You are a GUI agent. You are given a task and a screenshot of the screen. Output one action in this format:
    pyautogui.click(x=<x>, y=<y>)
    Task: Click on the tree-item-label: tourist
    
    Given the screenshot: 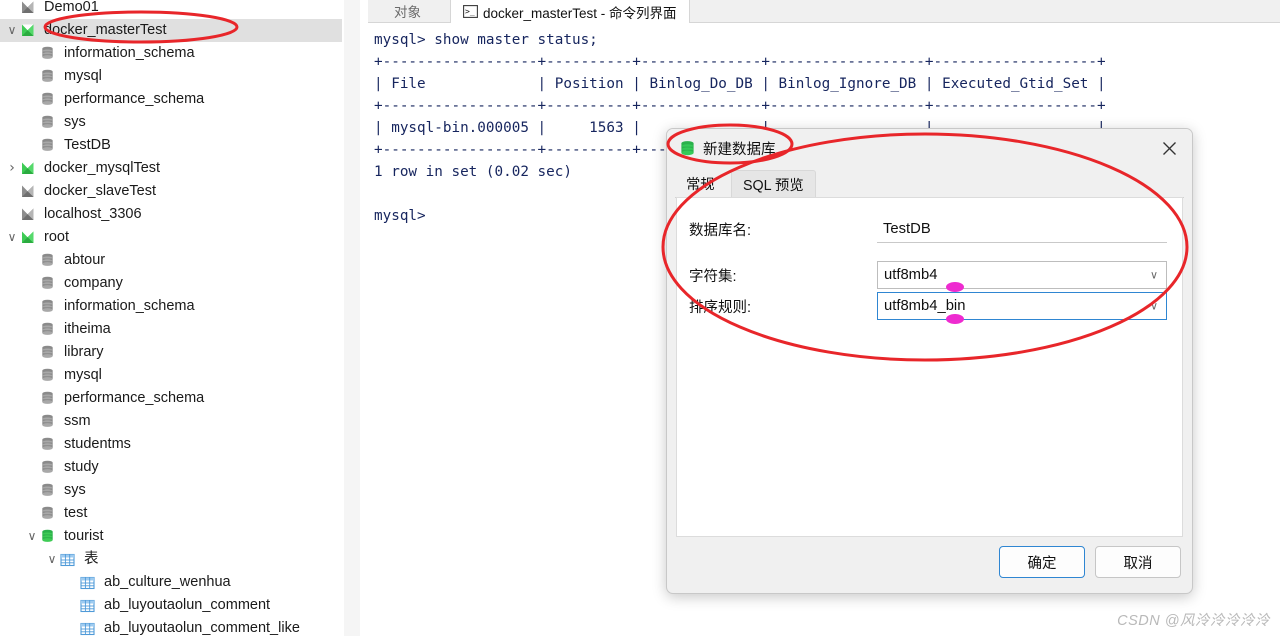 What is the action you would take?
    pyautogui.click(x=84, y=536)
    